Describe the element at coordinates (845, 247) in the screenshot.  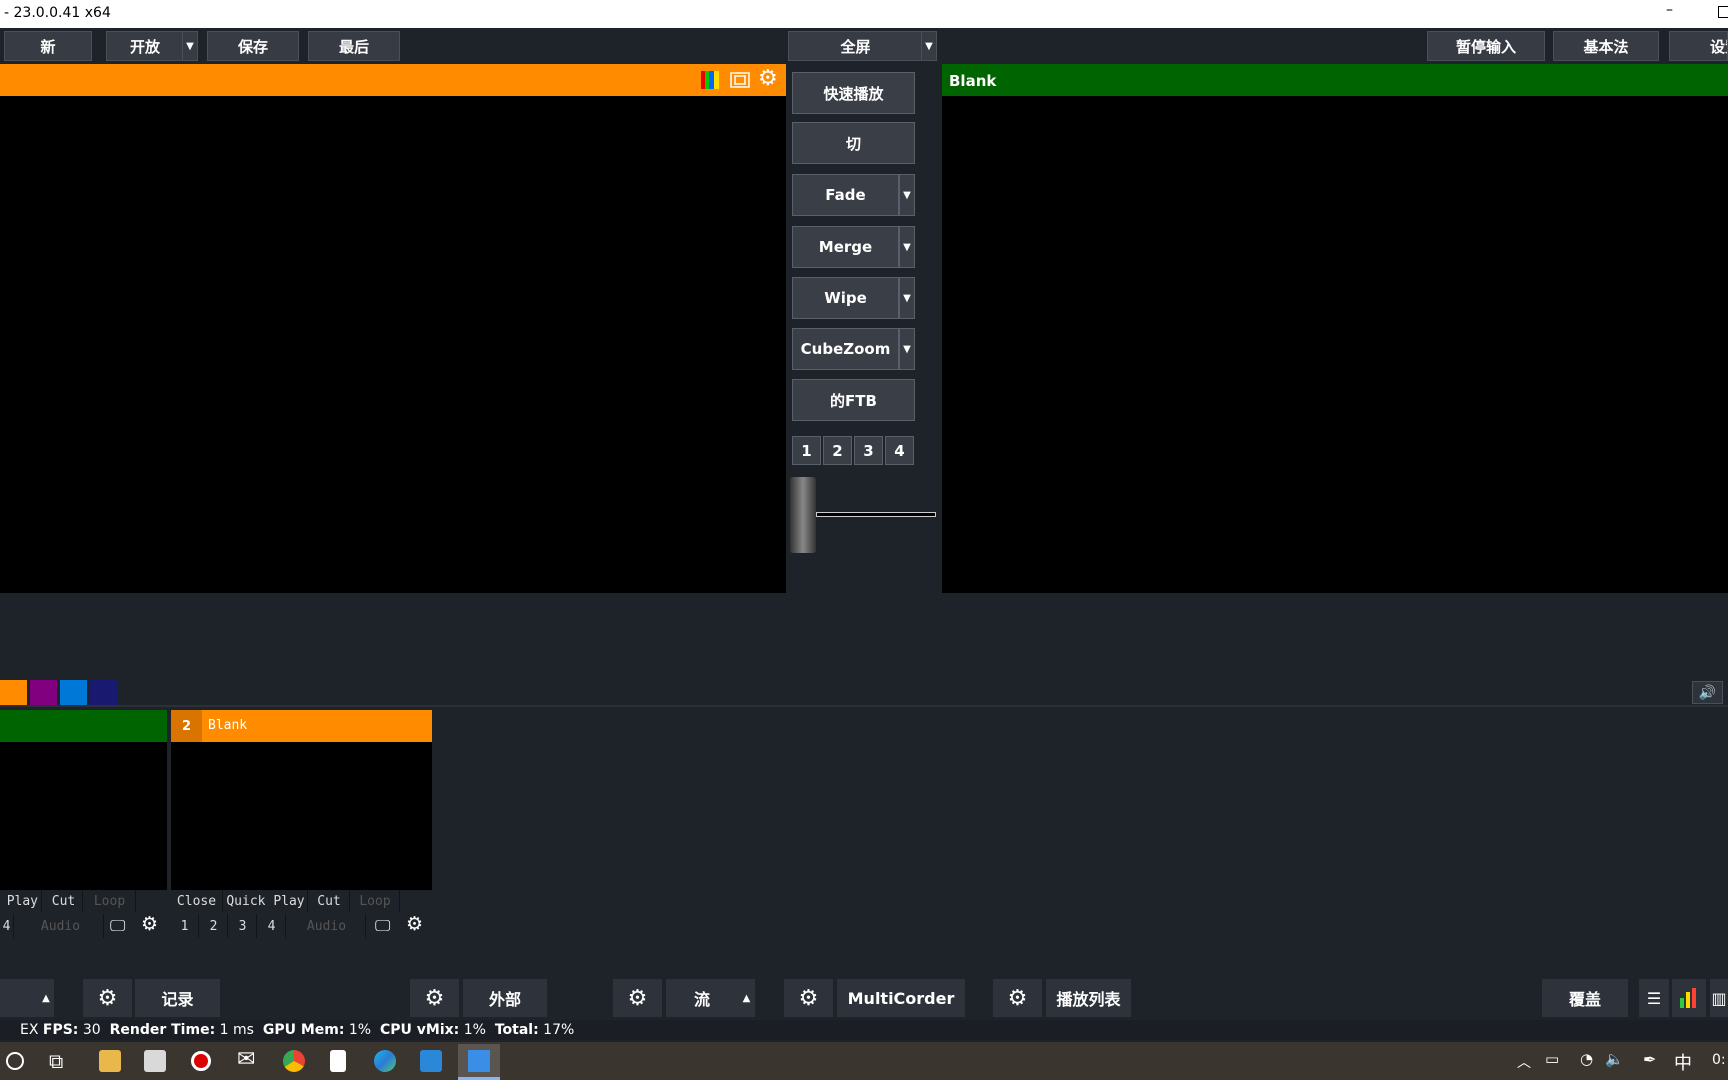
I see `merge-button: Merge` at that location.